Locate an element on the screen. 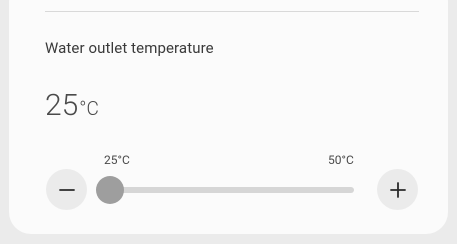  temperature-slider-track is located at coordinates (229, 190).